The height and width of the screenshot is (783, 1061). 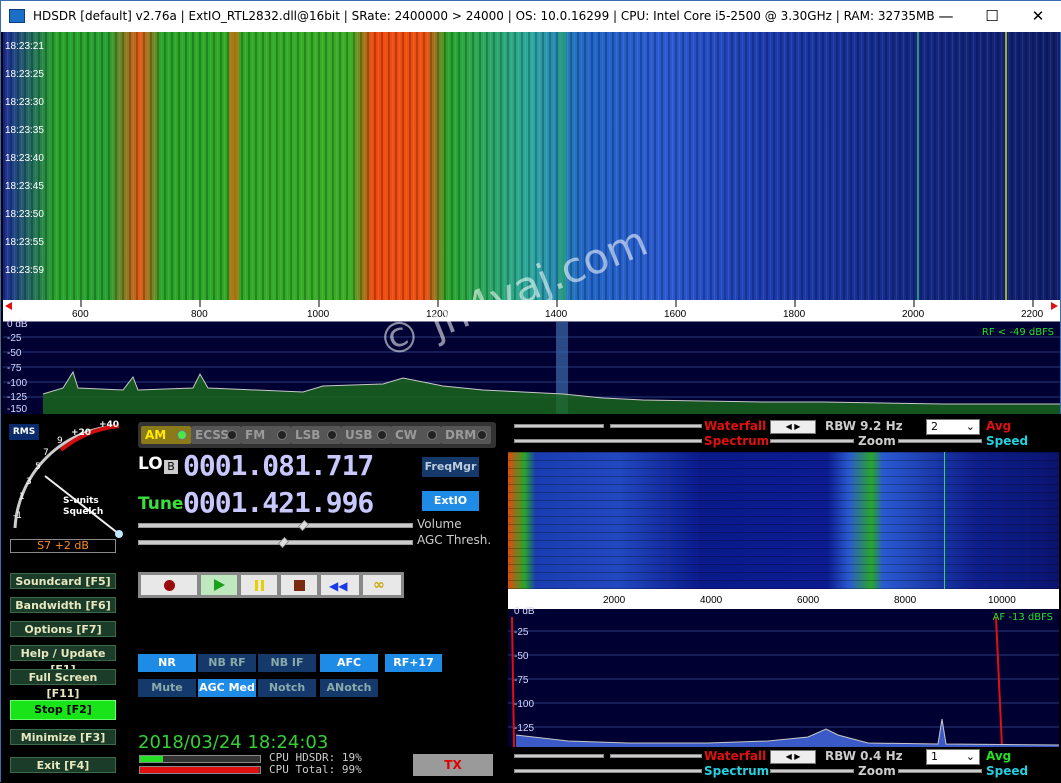 What do you see at coordinates (167, 663) in the screenshot?
I see `nr-button: NR` at bounding box center [167, 663].